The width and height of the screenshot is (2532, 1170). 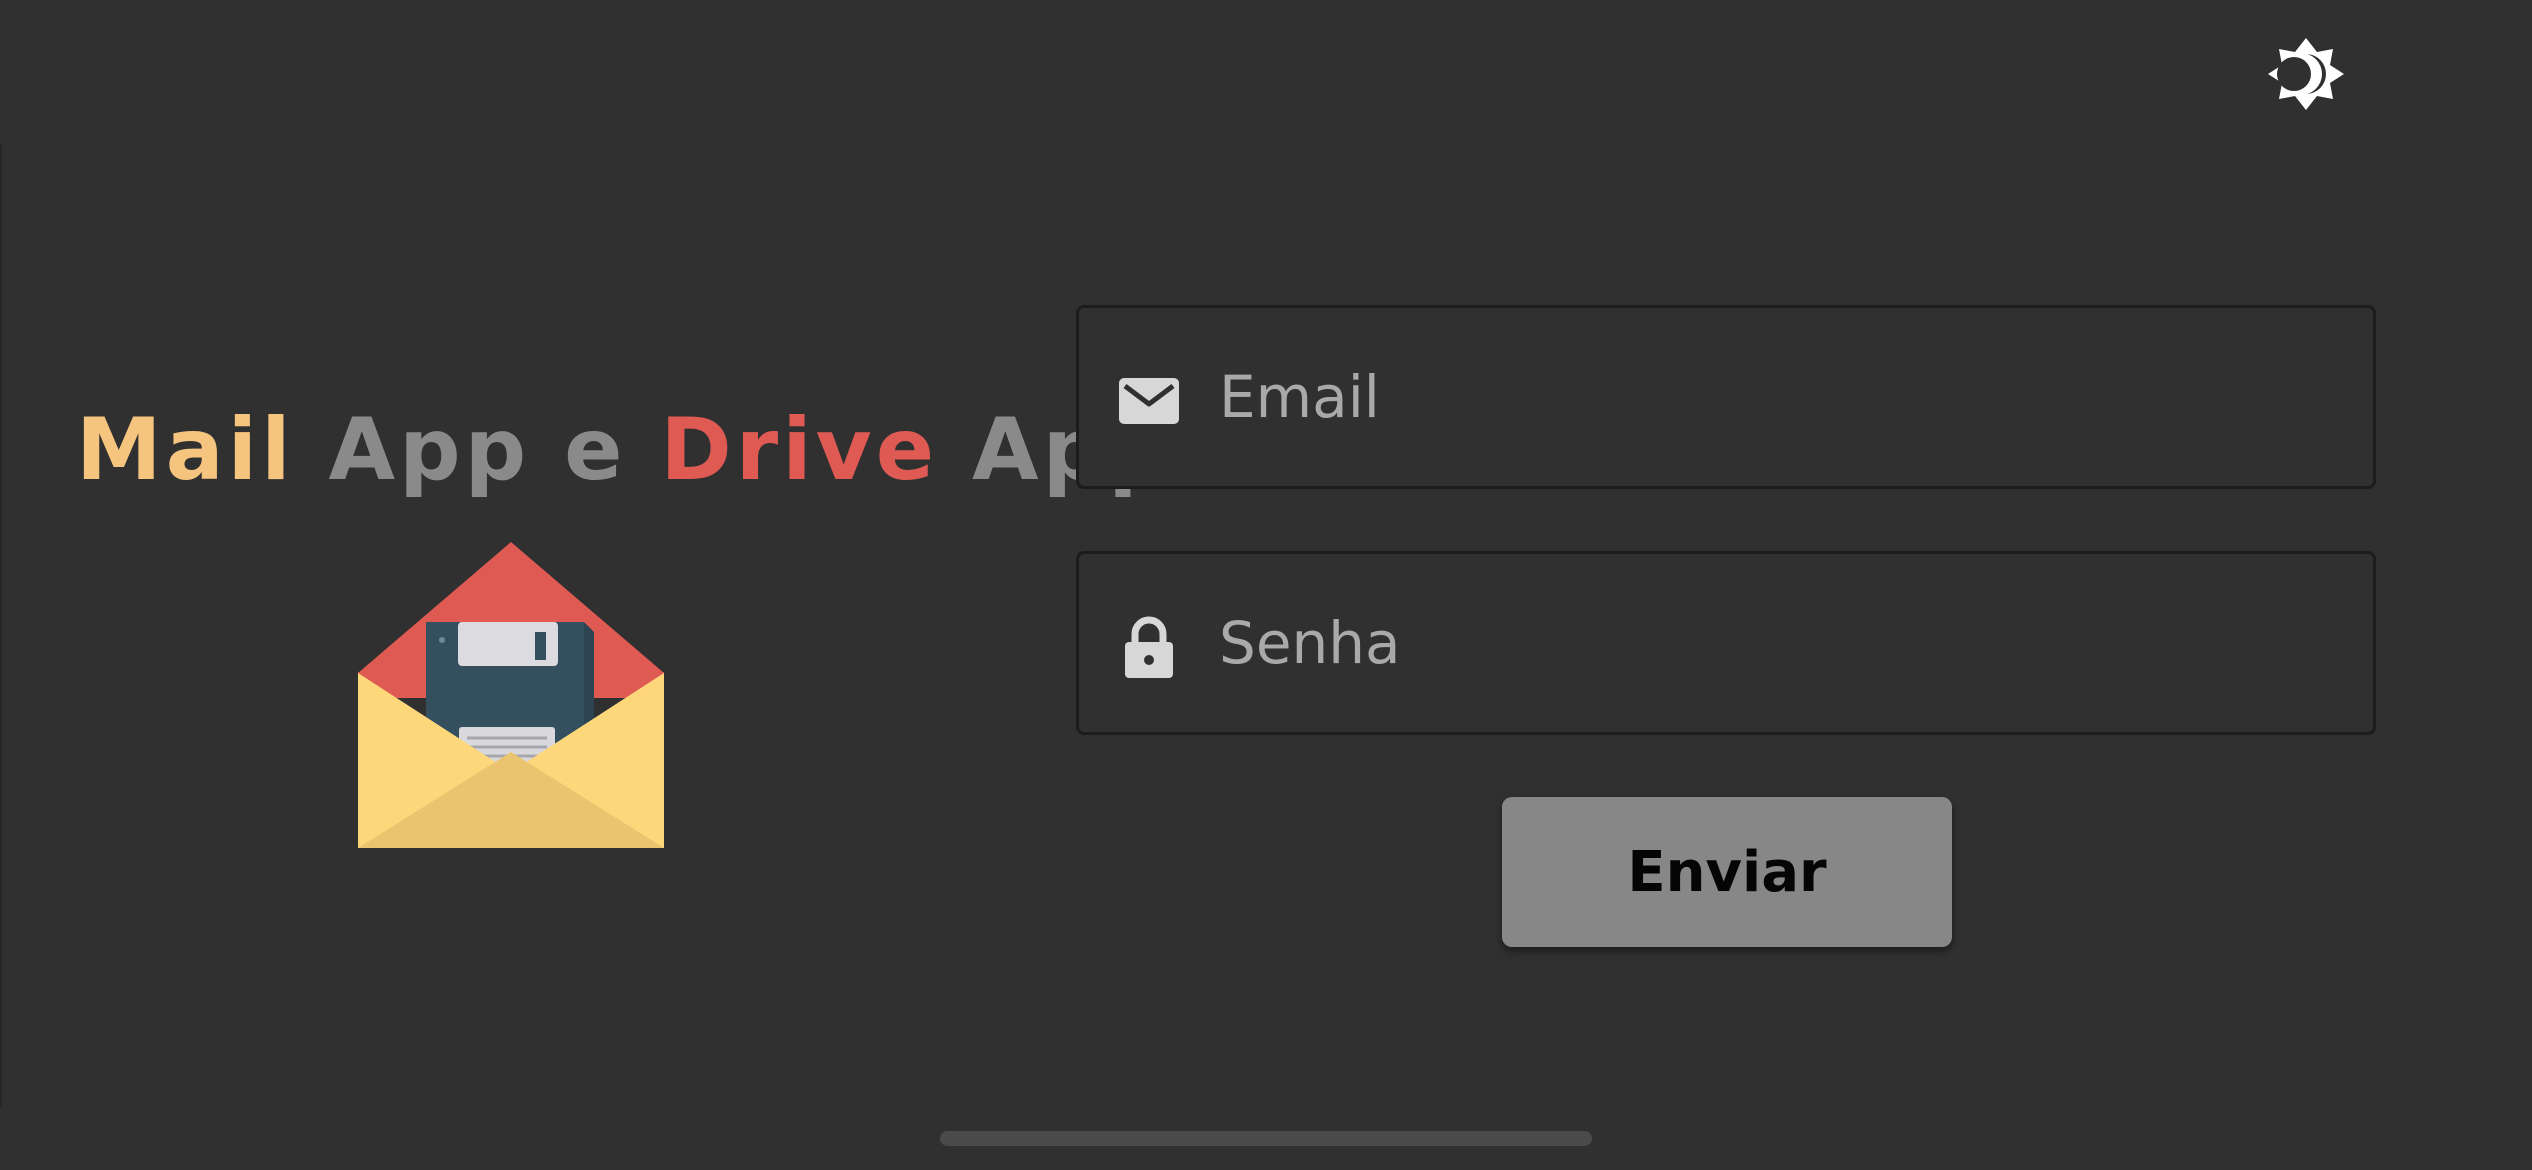 I want to click on brightness-moon-icon, so click(x=2306, y=74).